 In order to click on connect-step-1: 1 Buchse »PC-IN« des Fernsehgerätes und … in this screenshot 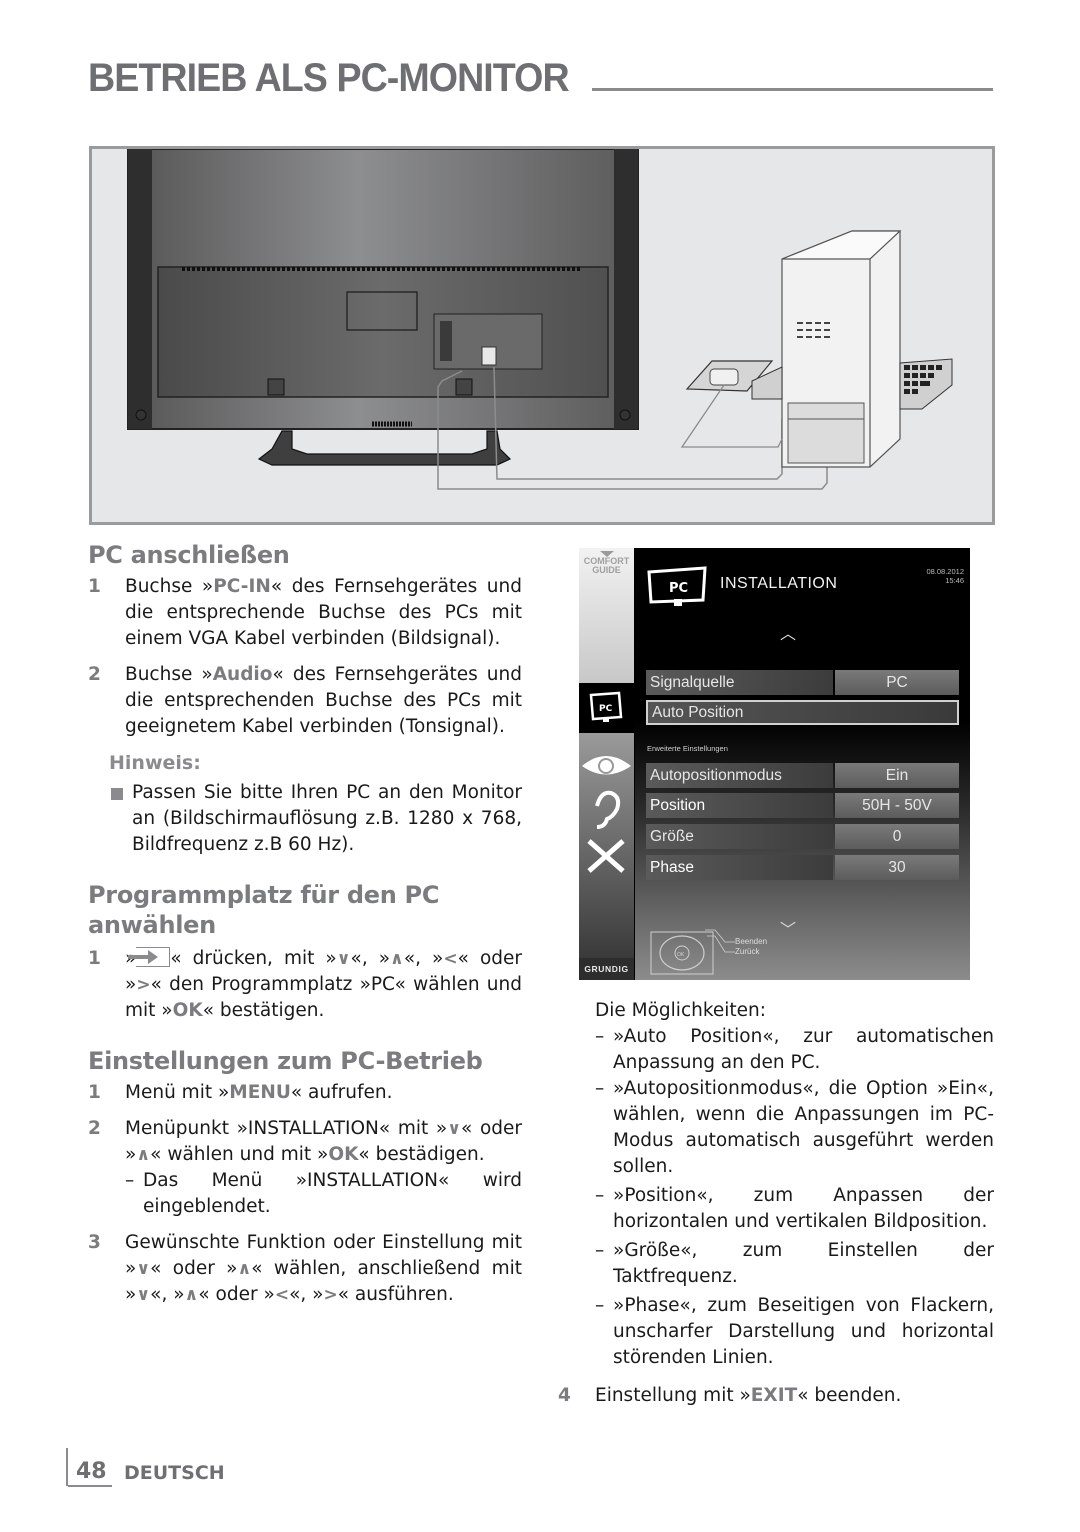, I will do `click(305, 613)`.